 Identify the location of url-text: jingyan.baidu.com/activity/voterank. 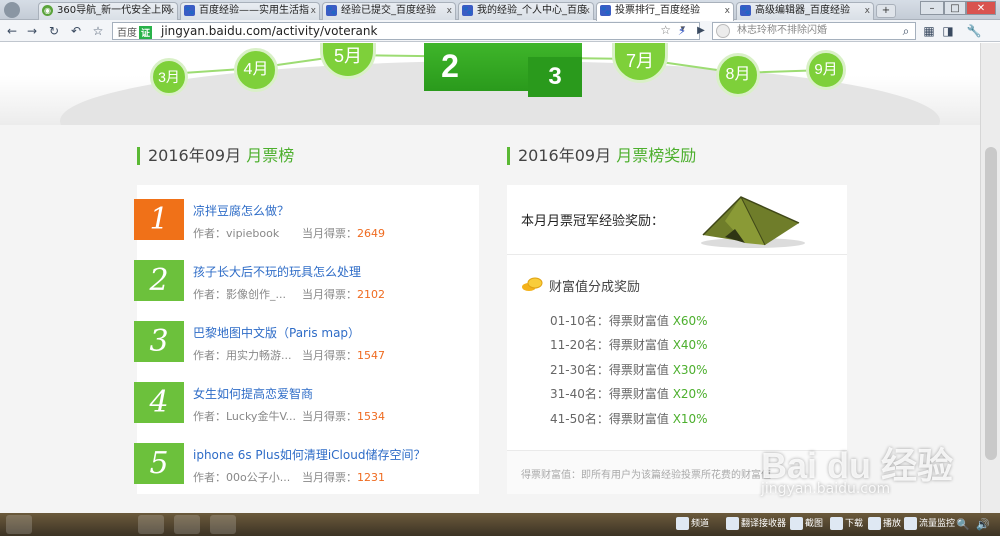
(269, 31).